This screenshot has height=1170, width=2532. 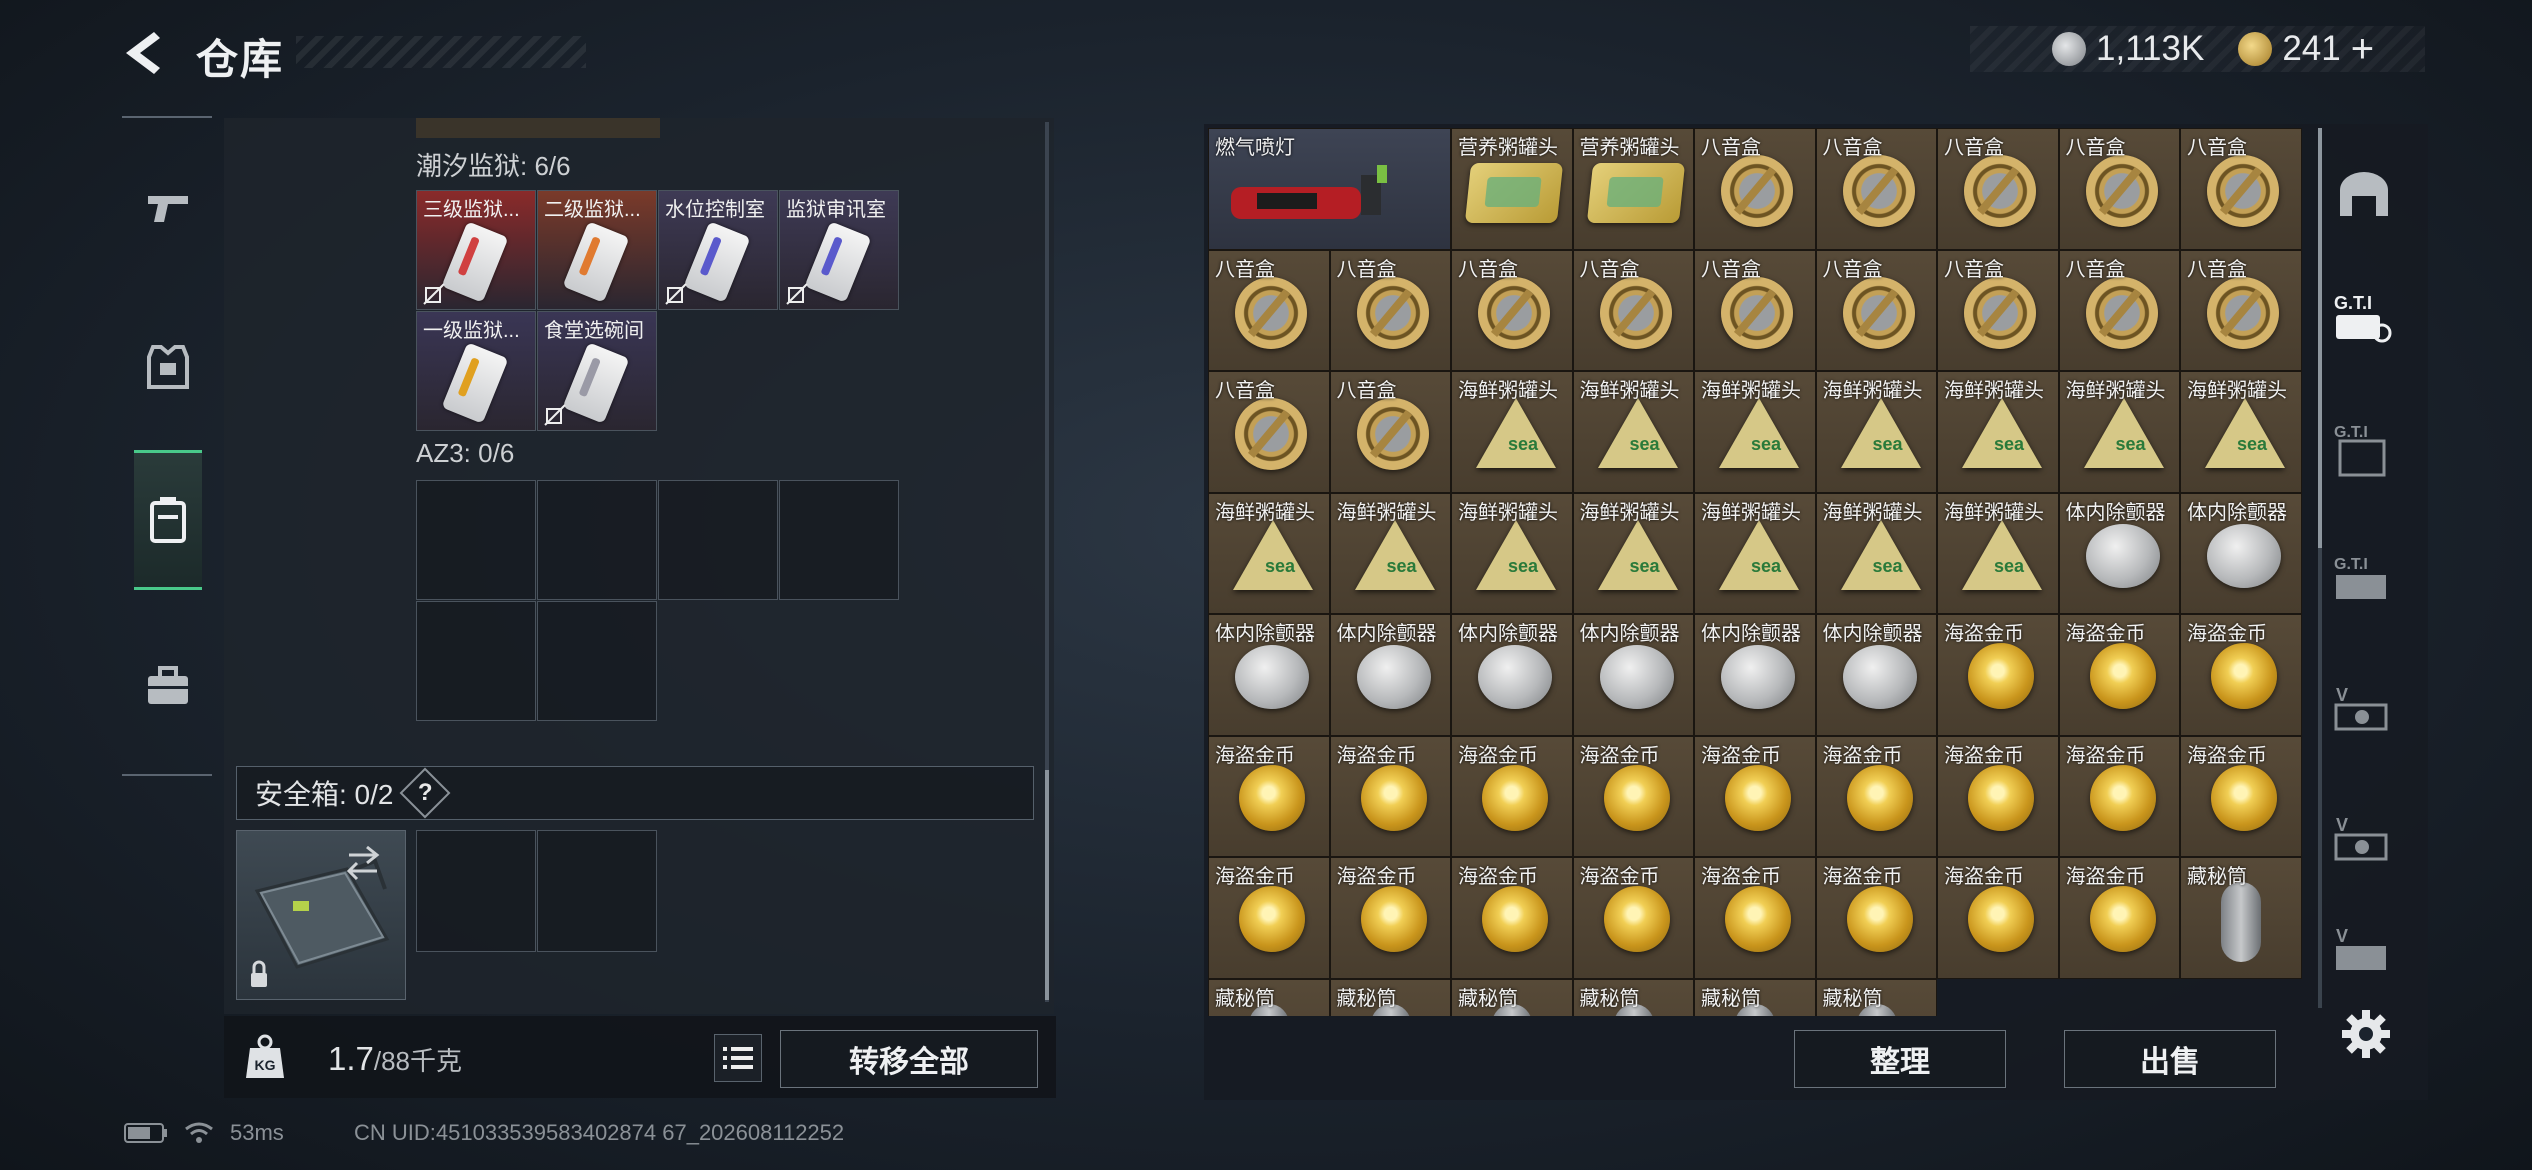 What do you see at coordinates (2362, 49) in the screenshot?
I see `add-gold-button: +` at bounding box center [2362, 49].